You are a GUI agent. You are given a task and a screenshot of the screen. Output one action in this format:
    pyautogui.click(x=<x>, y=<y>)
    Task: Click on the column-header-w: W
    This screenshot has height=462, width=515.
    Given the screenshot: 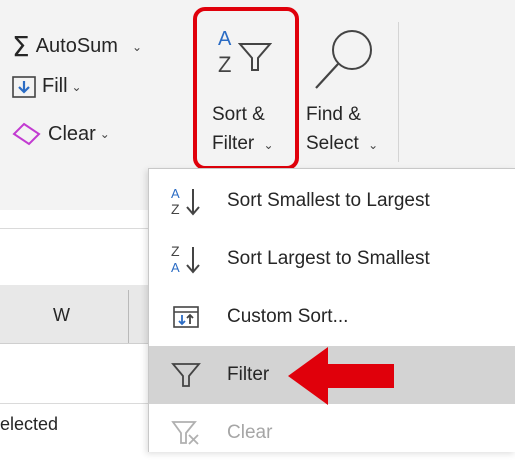 What is the action you would take?
    pyautogui.click(x=61, y=315)
    